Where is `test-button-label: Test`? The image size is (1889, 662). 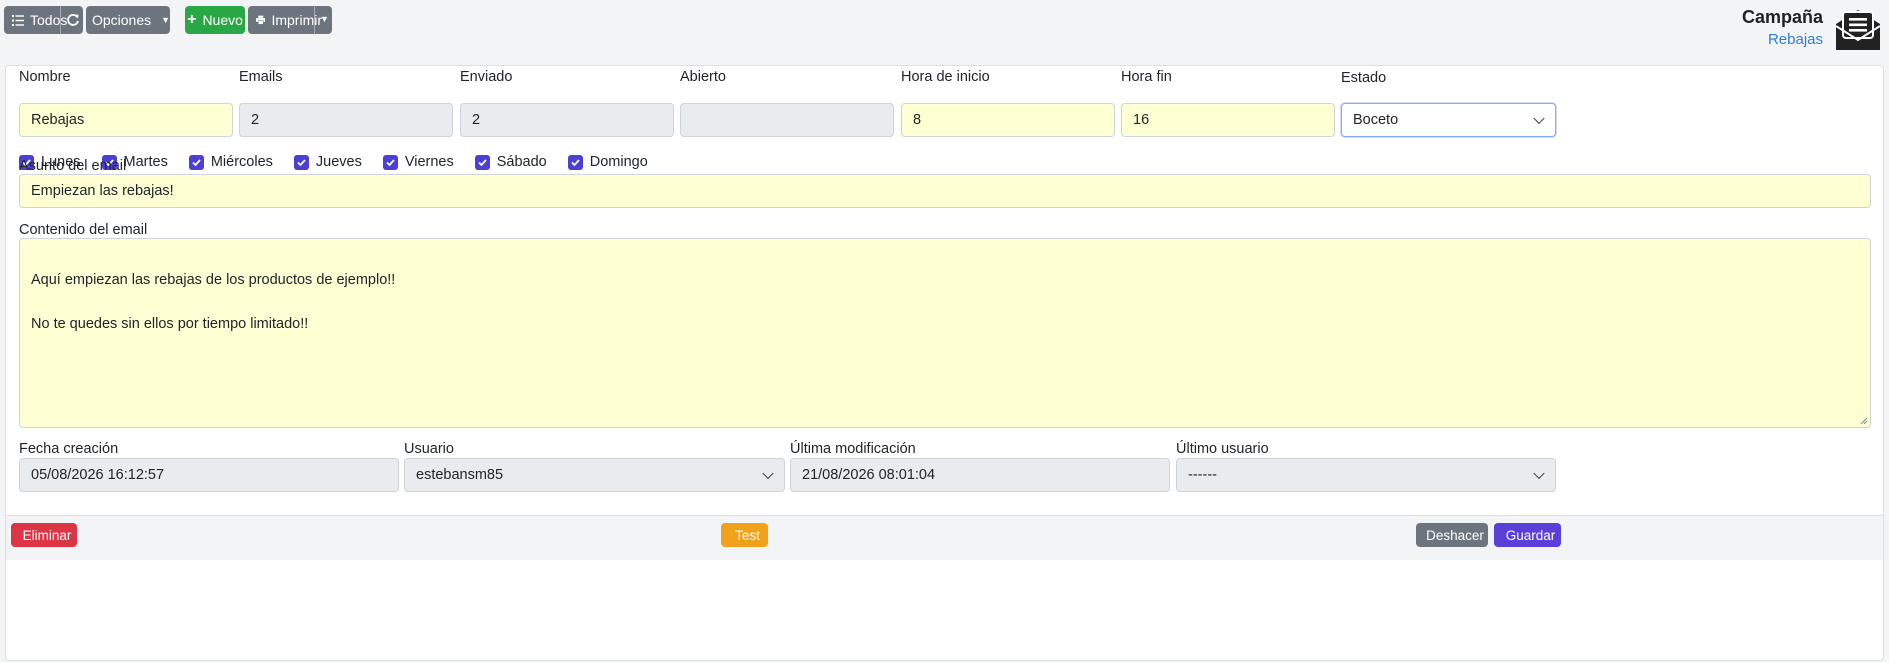
test-button-label: Test is located at coordinates (747, 535).